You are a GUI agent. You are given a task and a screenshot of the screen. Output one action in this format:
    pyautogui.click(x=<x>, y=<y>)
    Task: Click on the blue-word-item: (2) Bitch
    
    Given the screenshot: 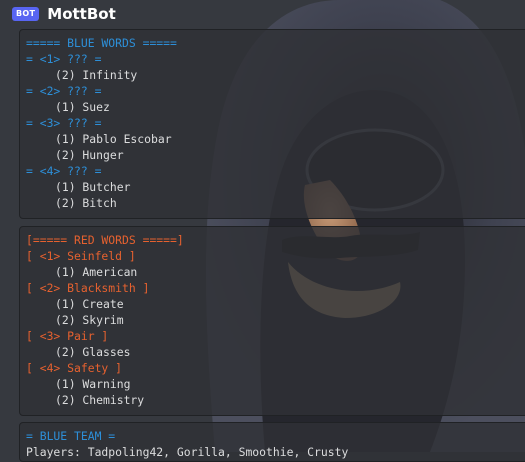 What is the action you would take?
    pyautogui.click(x=86, y=203)
    